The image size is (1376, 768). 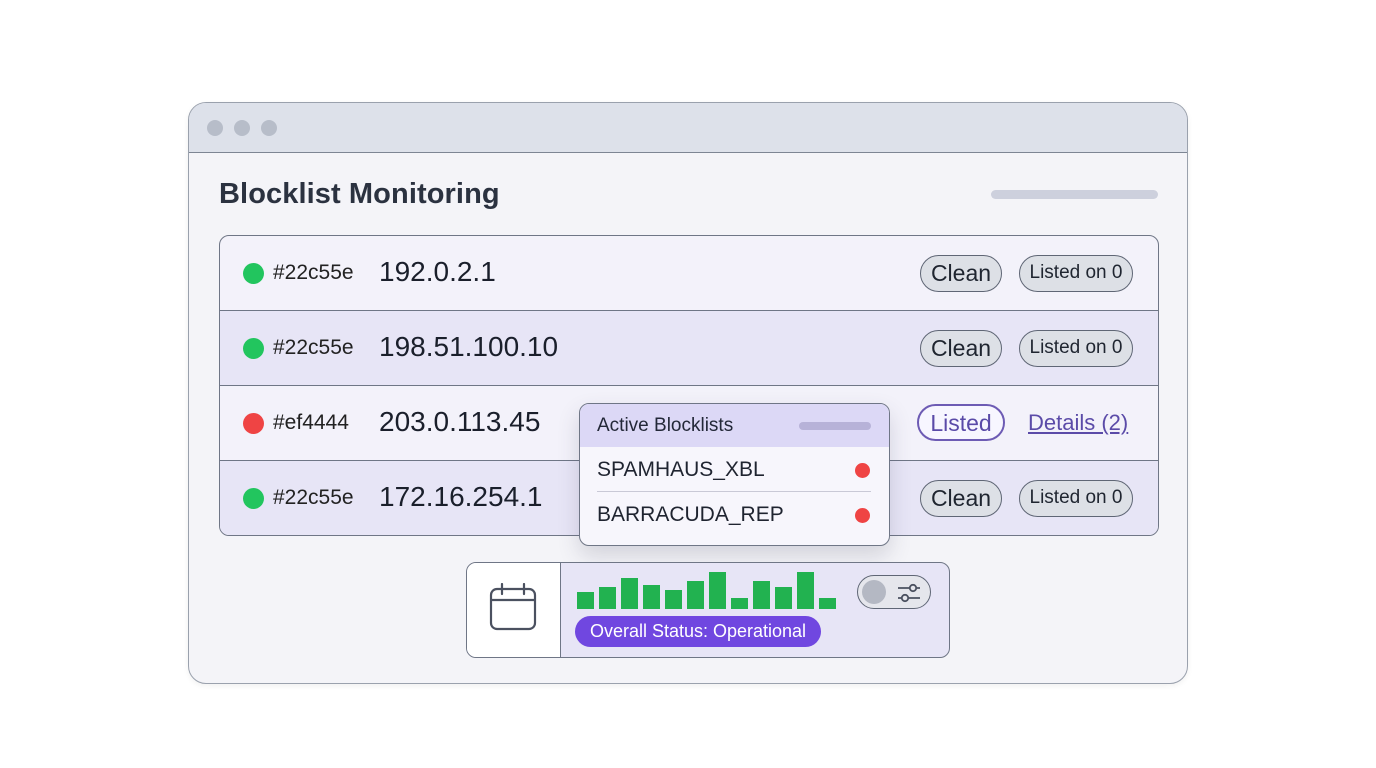 I want to click on blocklist-item-name: SPAMHAUS_XBL, so click(x=681, y=470).